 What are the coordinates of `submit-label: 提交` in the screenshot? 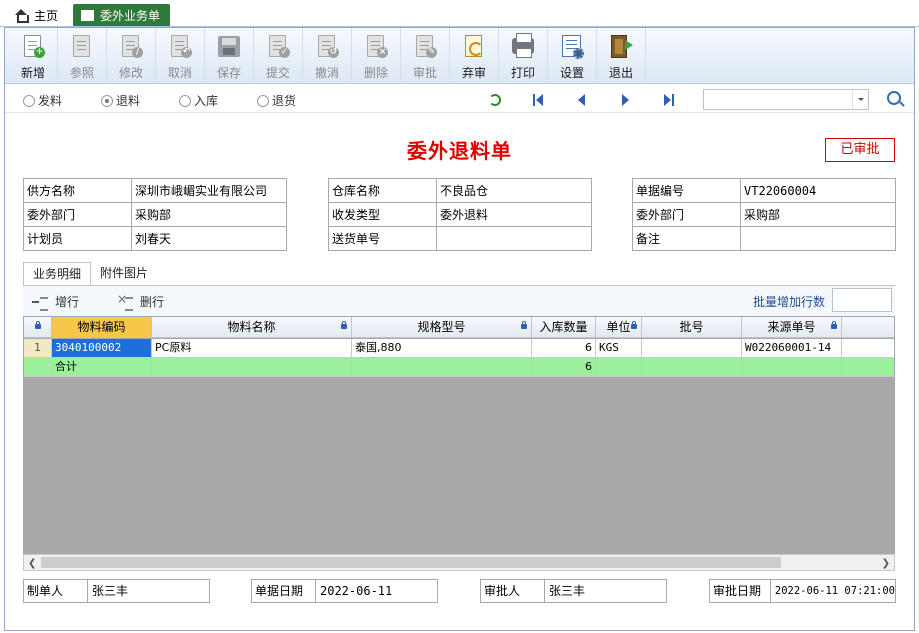 It's located at (277, 73).